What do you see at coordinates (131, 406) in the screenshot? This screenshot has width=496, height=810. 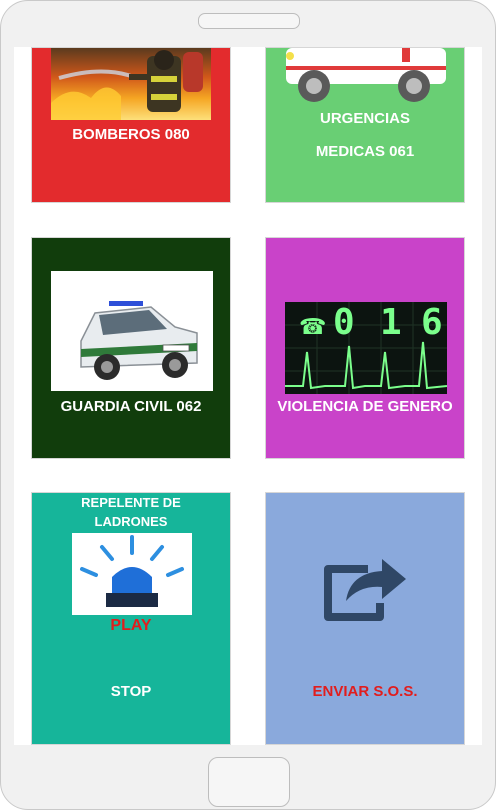 I see `guardia-civil-label: GUARDIA CIVIL 062` at bounding box center [131, 406].